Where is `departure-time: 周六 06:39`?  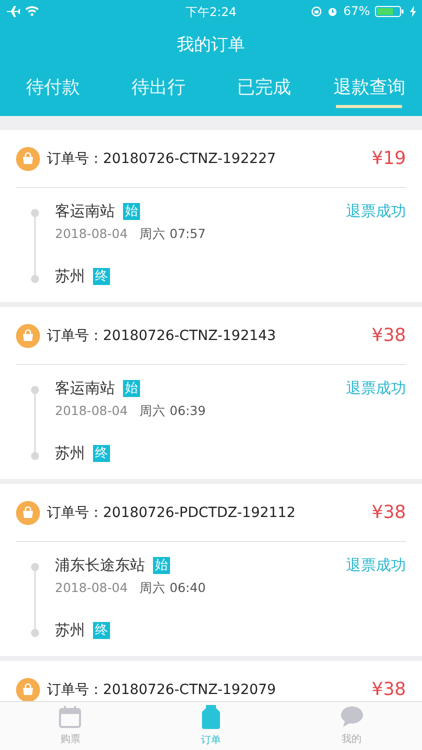 departure-time: 周六 06:39 is located at coordinates (173, 411).